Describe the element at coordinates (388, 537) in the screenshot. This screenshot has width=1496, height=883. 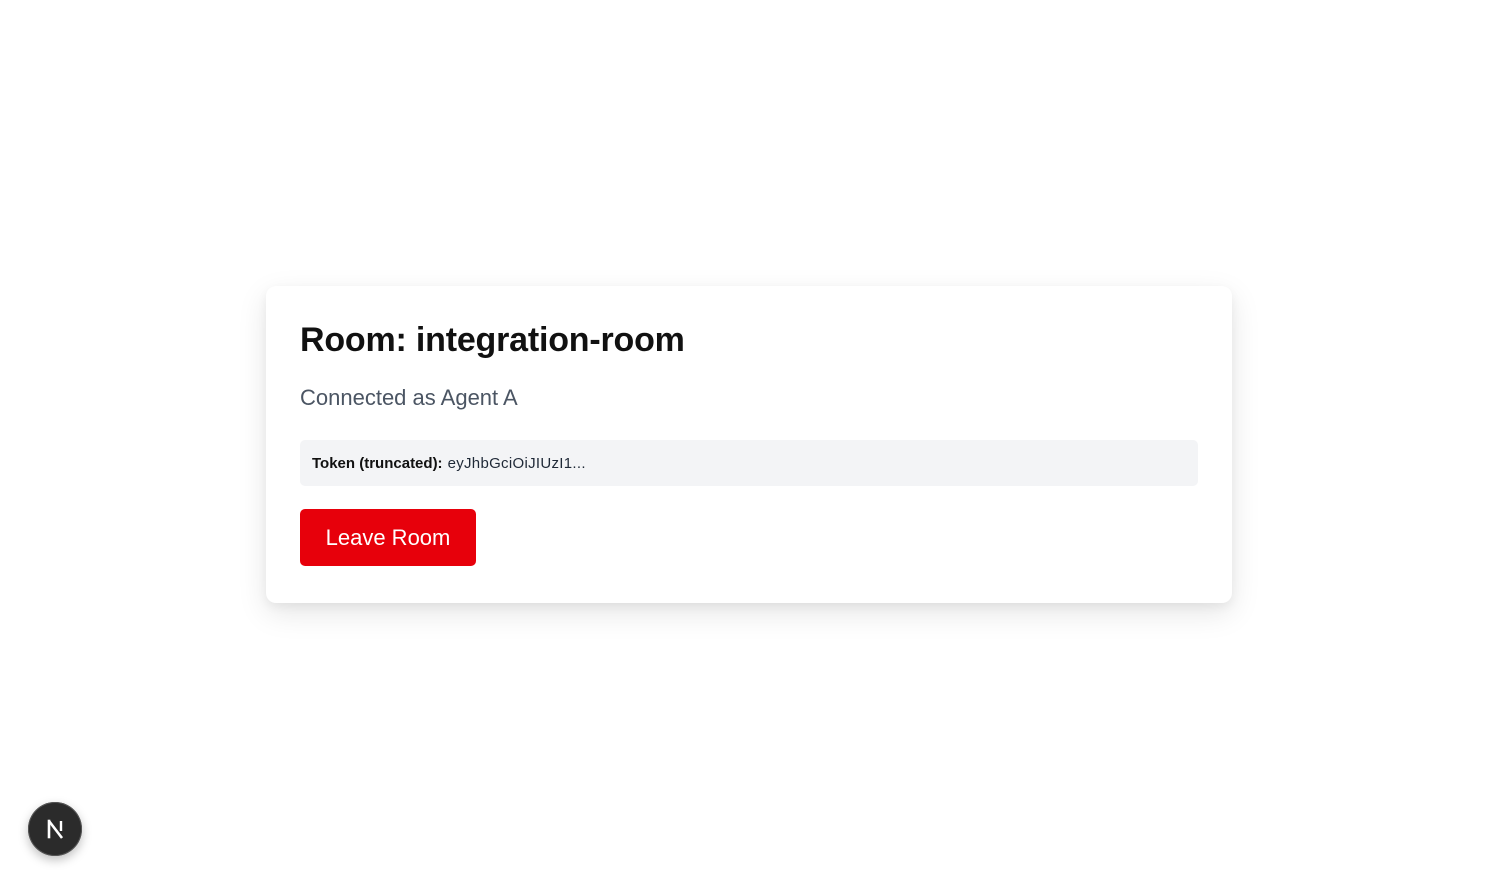
I see `leave-room-button: Leave Room` at that location.